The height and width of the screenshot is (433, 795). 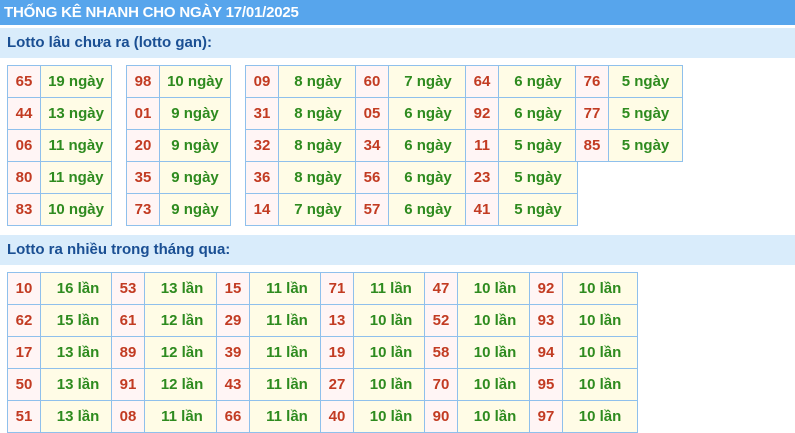 What do you see at coordinates (195, 177) in the screenshot?
I see `days-count: 9 ngày` at bounding box center [195, 177].